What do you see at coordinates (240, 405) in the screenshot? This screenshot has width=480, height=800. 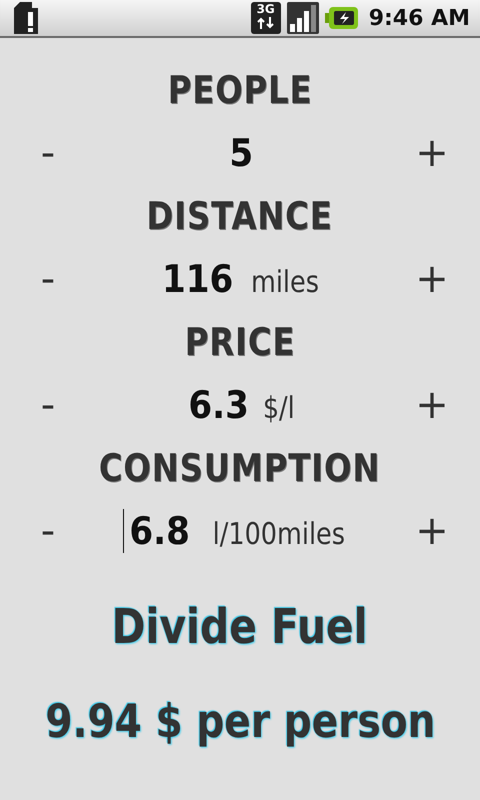 I see `value-field: 6.3 $/l` at bounding box center [240, 405].